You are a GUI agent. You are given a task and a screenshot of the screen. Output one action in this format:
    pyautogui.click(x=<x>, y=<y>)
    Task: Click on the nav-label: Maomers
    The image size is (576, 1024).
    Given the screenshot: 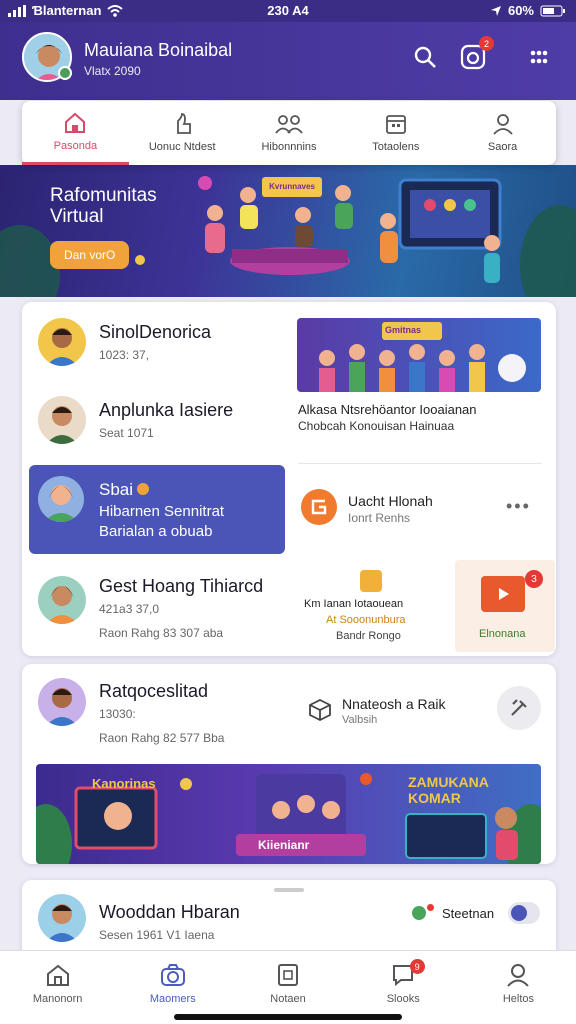 What is the action you would take?
    pyautogui.click(x=172, y=999)
    